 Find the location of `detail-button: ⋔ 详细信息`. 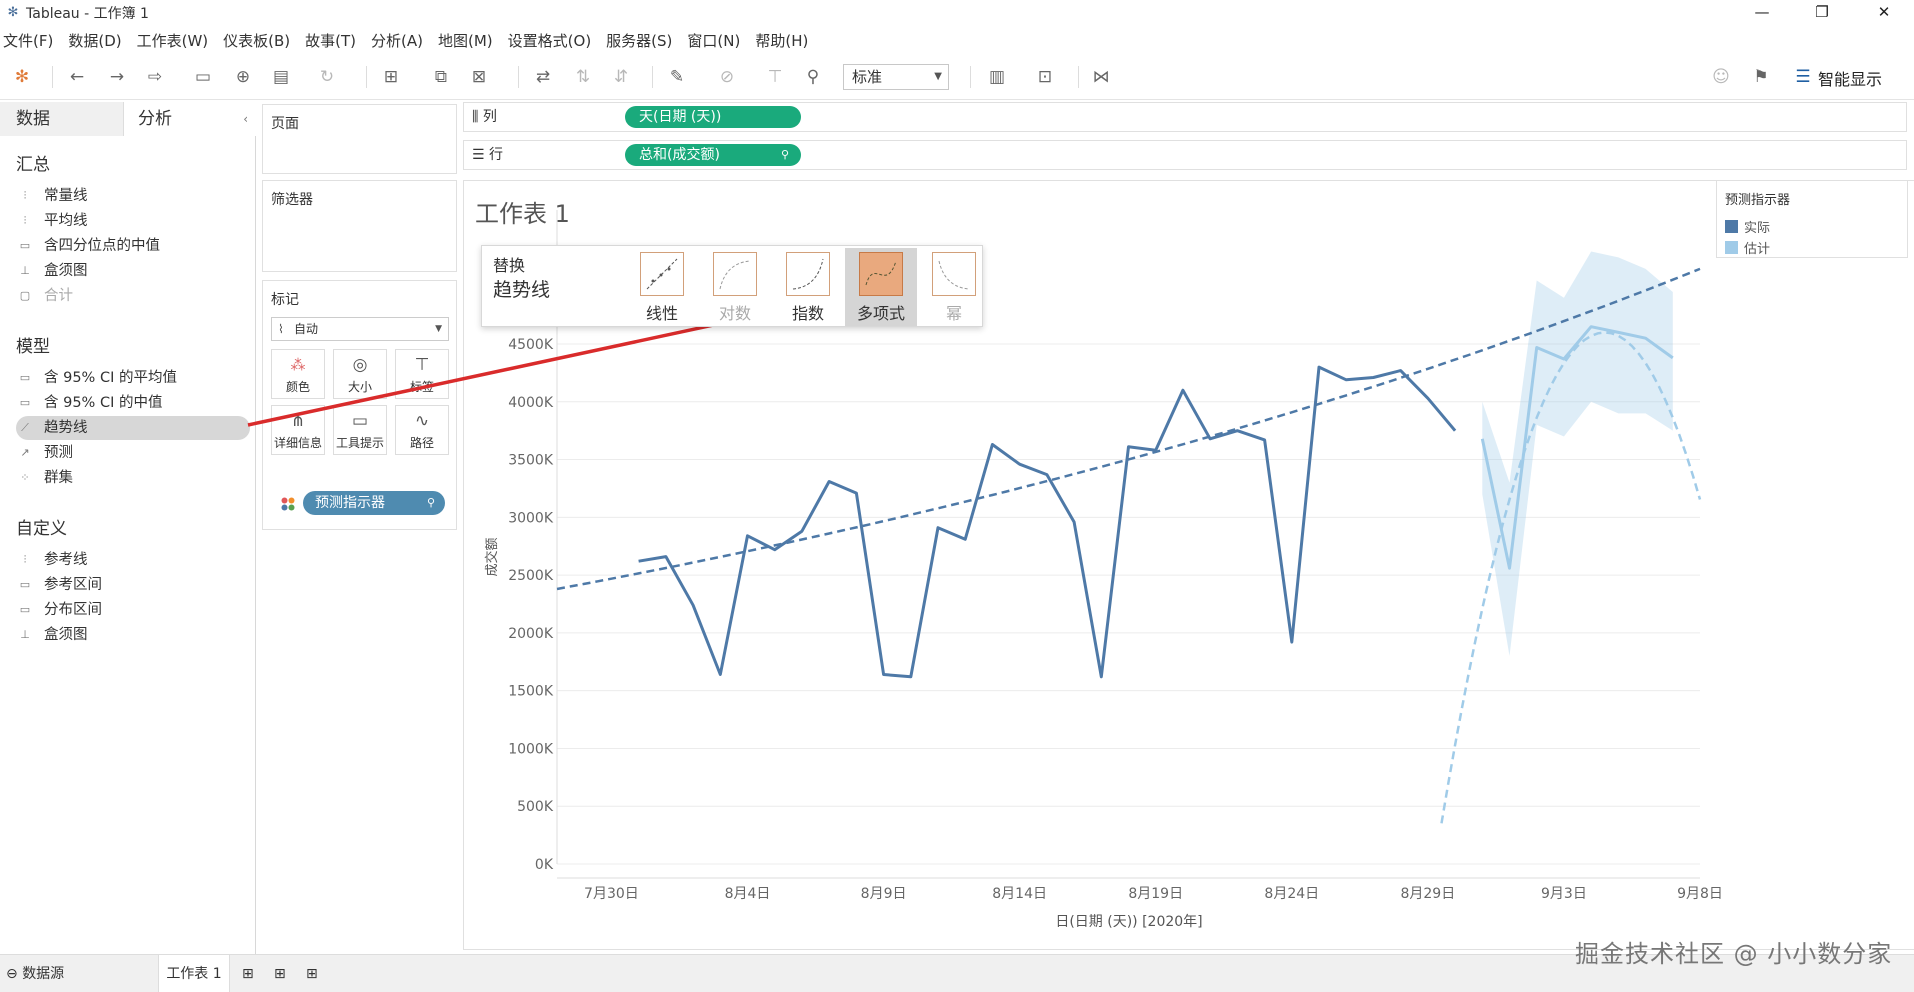

detail-button: ⋔ 详细信息 is located at coordinates (298, 430).